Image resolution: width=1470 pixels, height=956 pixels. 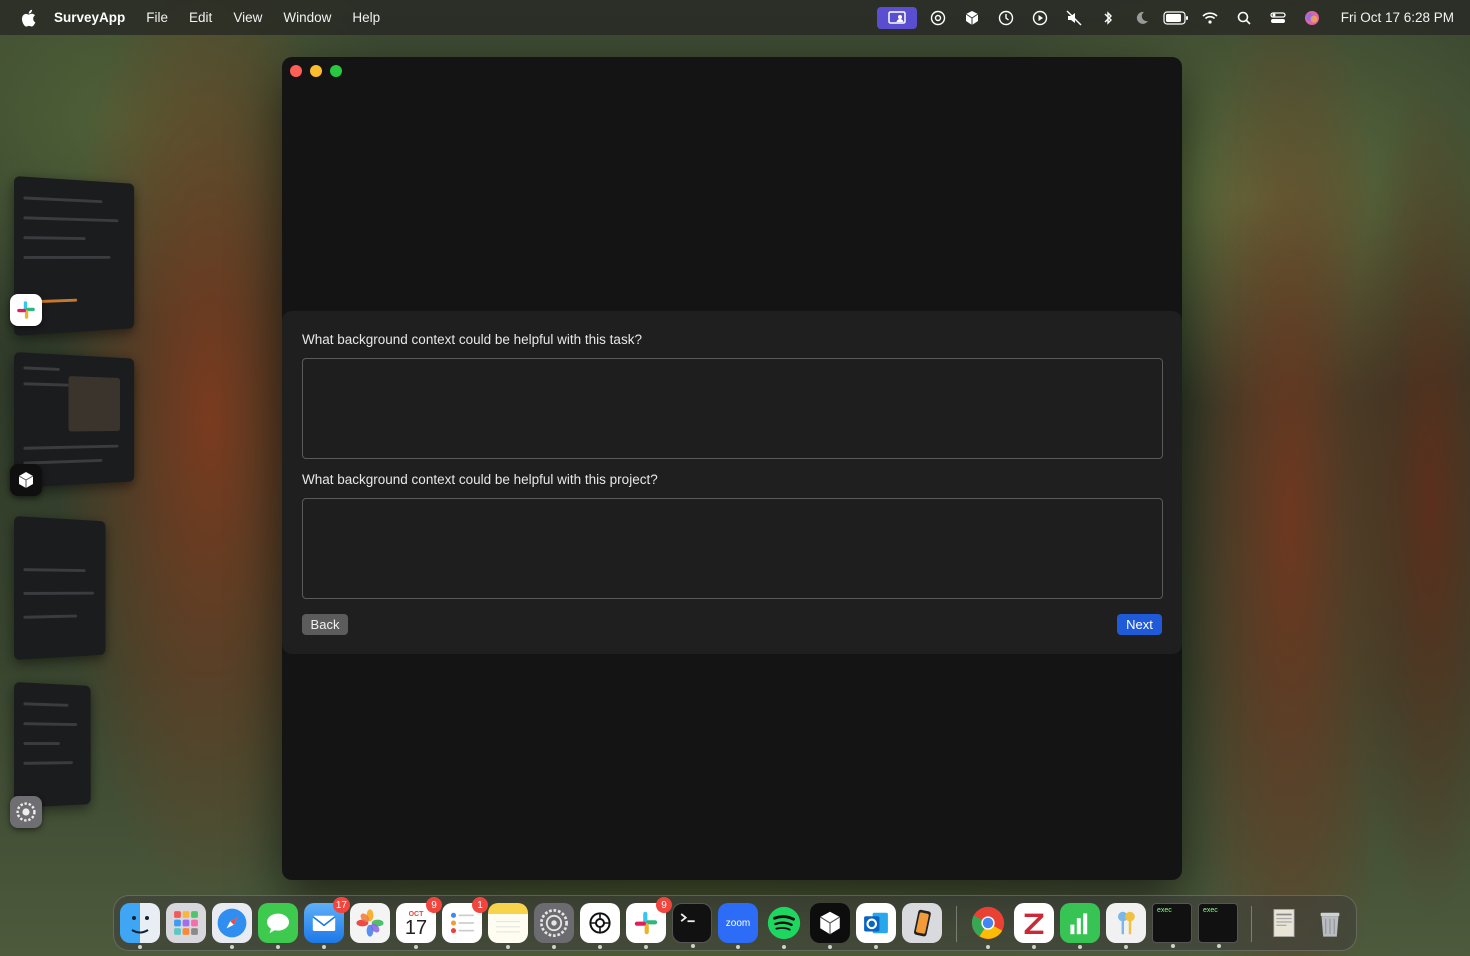 What do you see at coordinates (1330, 923) in the screenshot?
I see `dock-item-trash` at bounding box center [1330, 923].